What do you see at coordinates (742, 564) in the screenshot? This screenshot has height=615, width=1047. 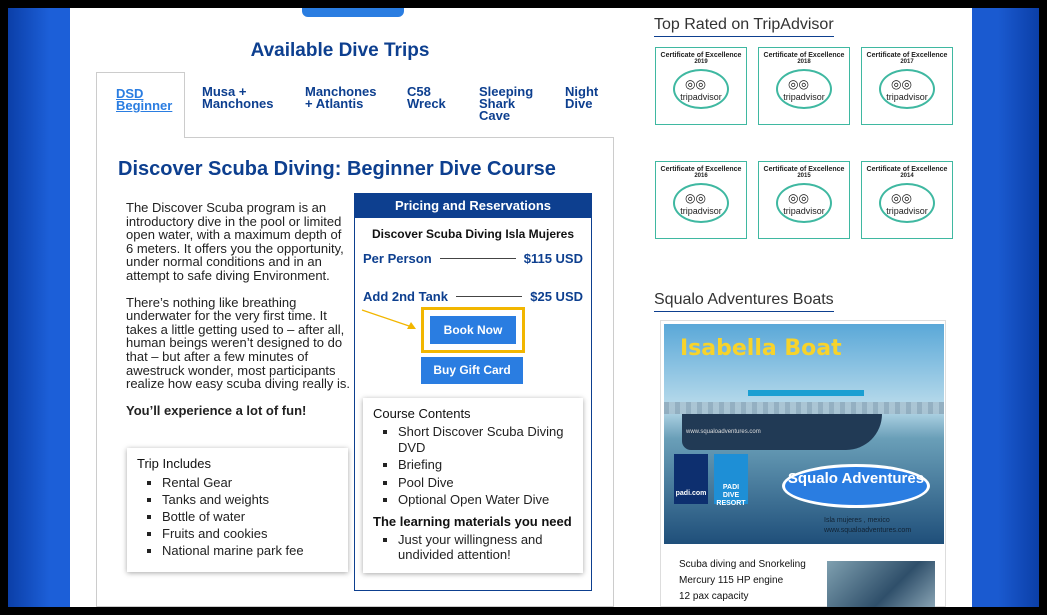 I see `boat-spec-line: Scuba diving and Snorkeling` at bounding box center [742, 564].